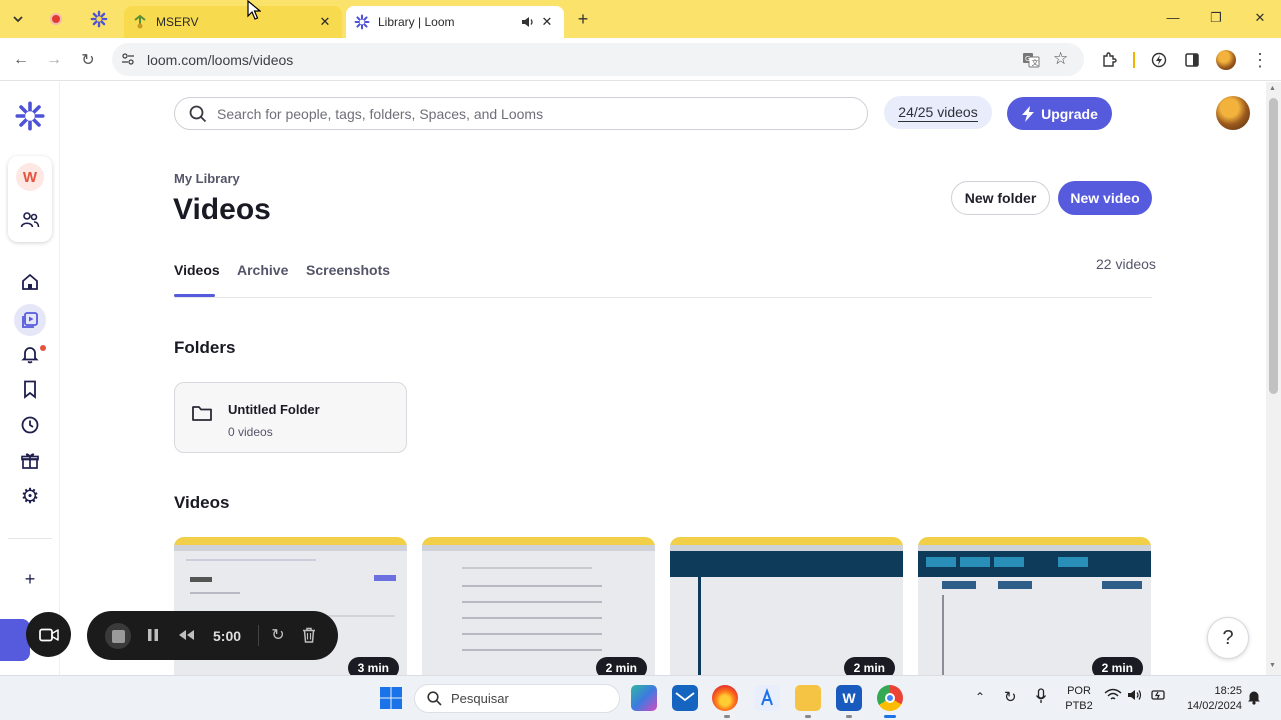 The height and width of the screenshot is (720, 1281). What do you see at coordinates (30, 222) in the screenshot?
I see `members-icon` at bounding box center [30, 222].